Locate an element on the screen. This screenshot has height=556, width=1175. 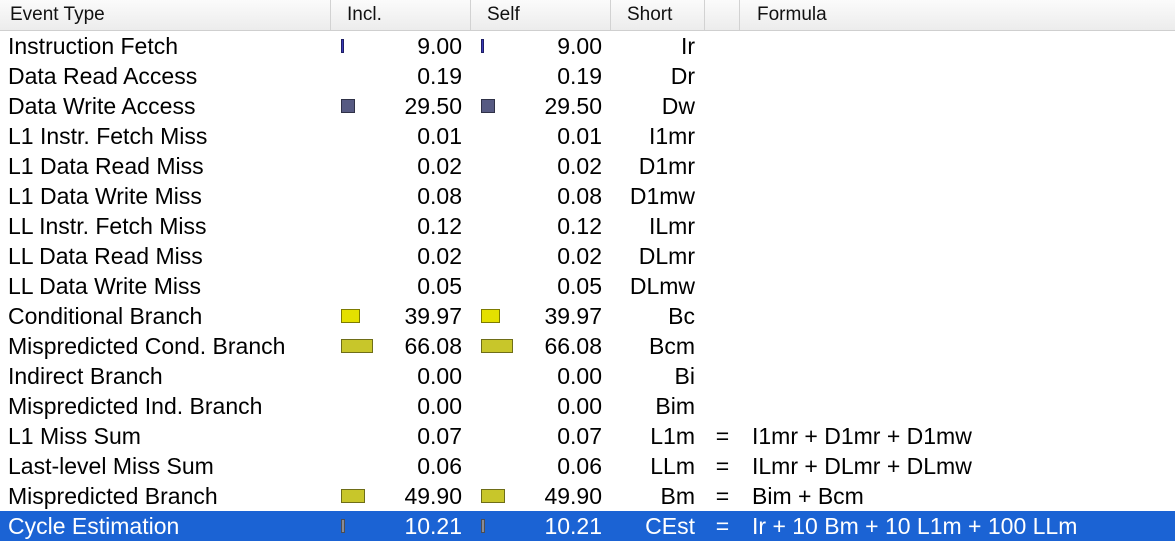
self-value: 10.21 is located at coordinates (573, 526).